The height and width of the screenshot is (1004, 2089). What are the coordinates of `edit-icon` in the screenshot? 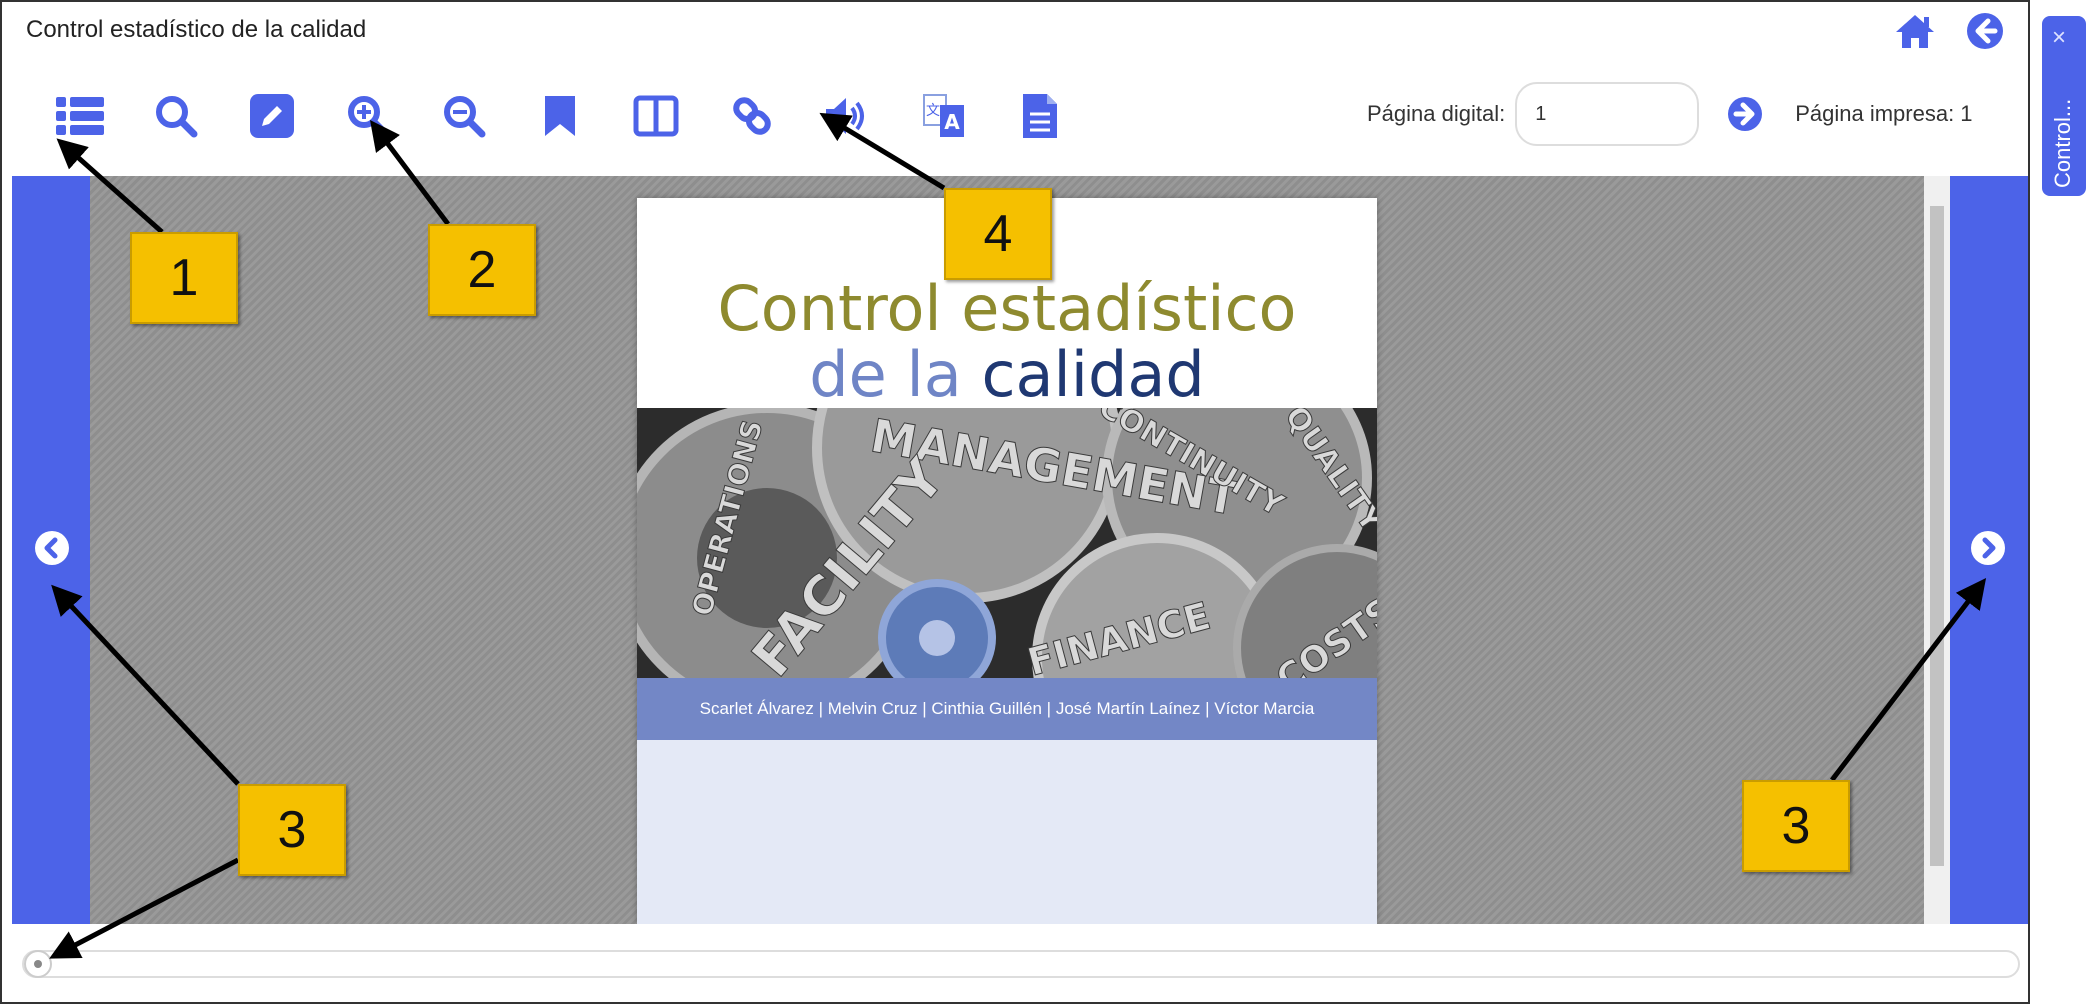 It's located at (272, 116).